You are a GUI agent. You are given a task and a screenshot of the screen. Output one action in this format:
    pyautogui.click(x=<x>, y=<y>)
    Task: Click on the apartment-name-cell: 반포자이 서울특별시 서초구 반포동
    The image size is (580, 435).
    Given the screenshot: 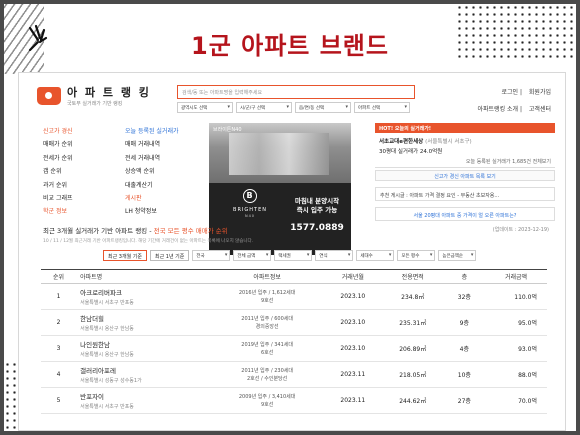 What is the action you would take?
    pyautogui.click(x=143, y=400)
    